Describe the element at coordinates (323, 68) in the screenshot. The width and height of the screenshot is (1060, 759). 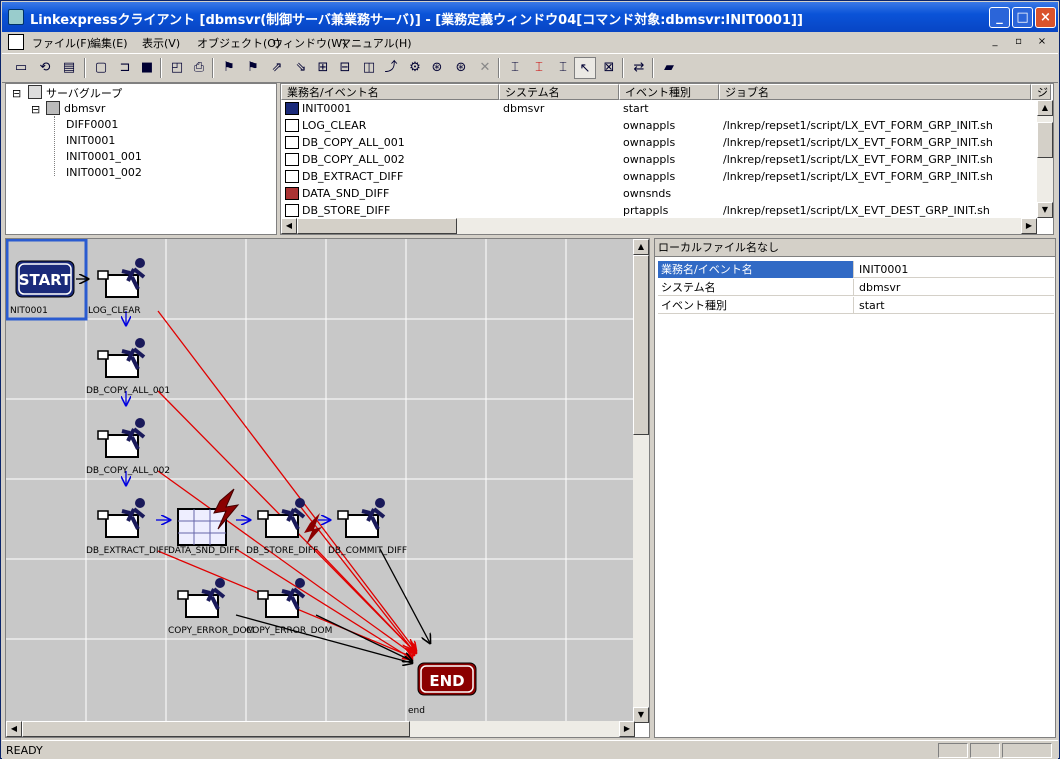
I see `event-db-icon: ⊞` at that location.